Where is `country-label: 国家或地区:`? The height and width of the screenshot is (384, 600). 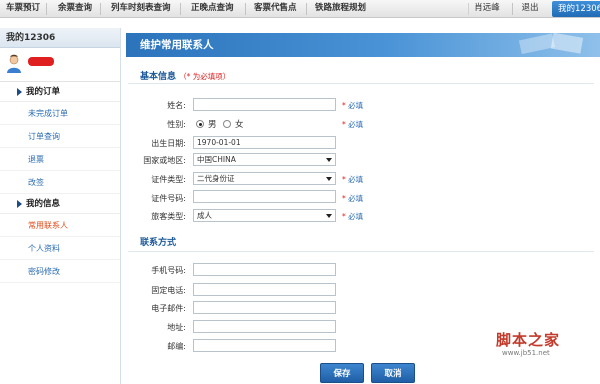
country-label: 国家或地区: is located at coordinates (164, 160).